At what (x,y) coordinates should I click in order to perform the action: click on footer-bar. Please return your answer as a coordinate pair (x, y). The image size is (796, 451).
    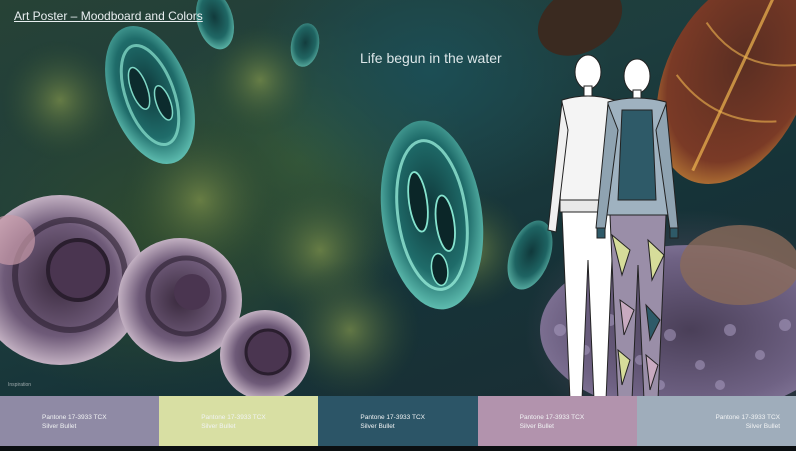
    Looking at the image, I should click on (398, 448).